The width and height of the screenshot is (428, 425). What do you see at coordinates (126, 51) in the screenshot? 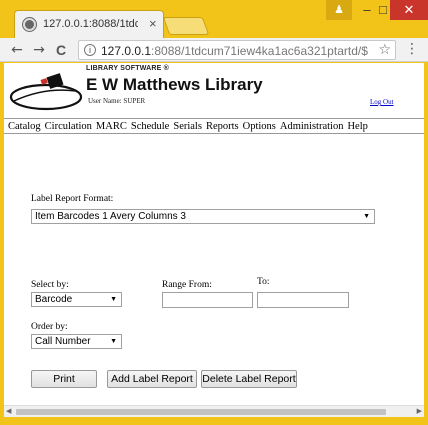
I see `url-host: 127.0.0.1` at bounding box center [126, 51].